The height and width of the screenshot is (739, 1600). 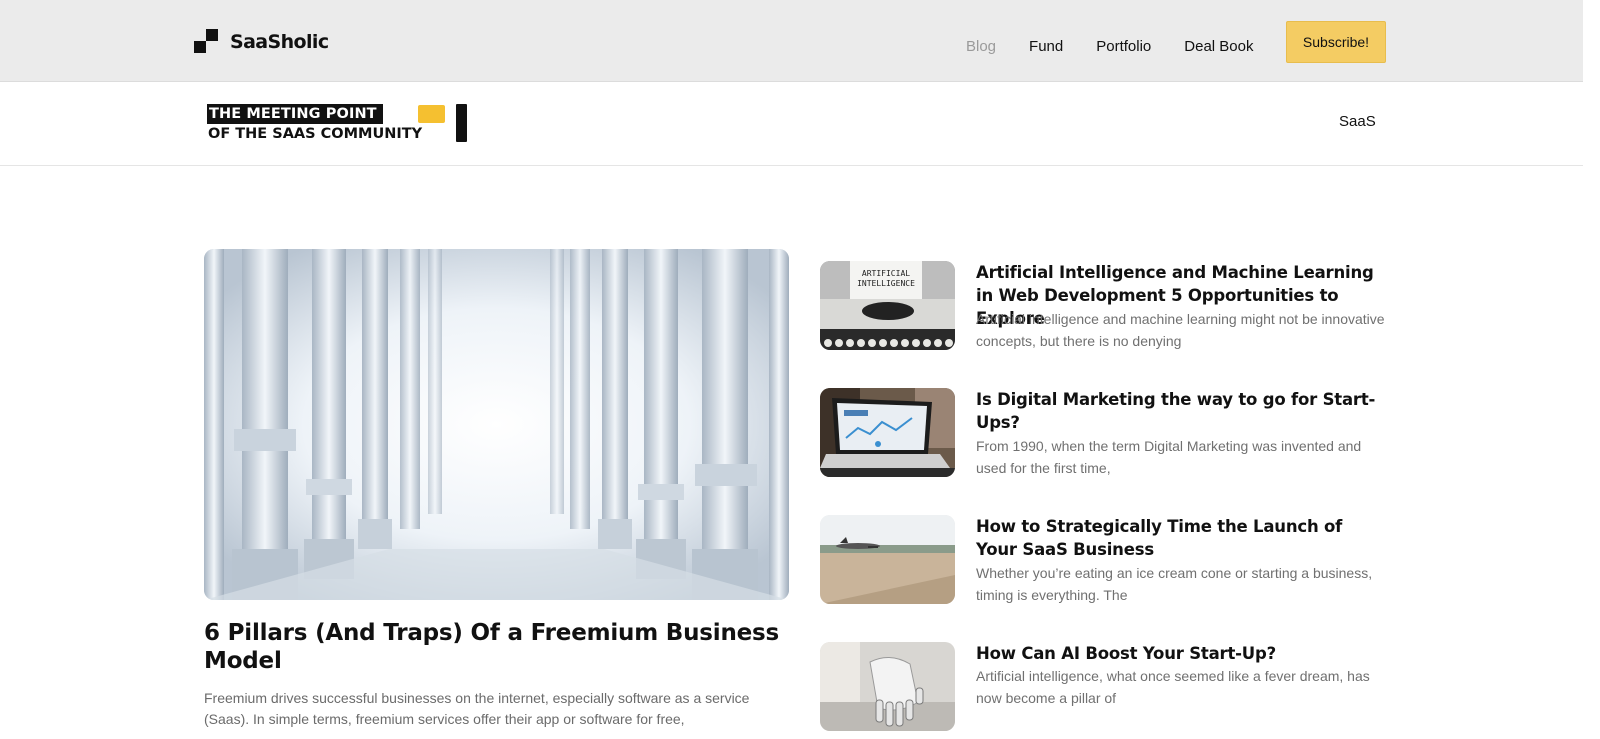 I want to click on nav-item-blog: Blog, so click(x=981, y=46).